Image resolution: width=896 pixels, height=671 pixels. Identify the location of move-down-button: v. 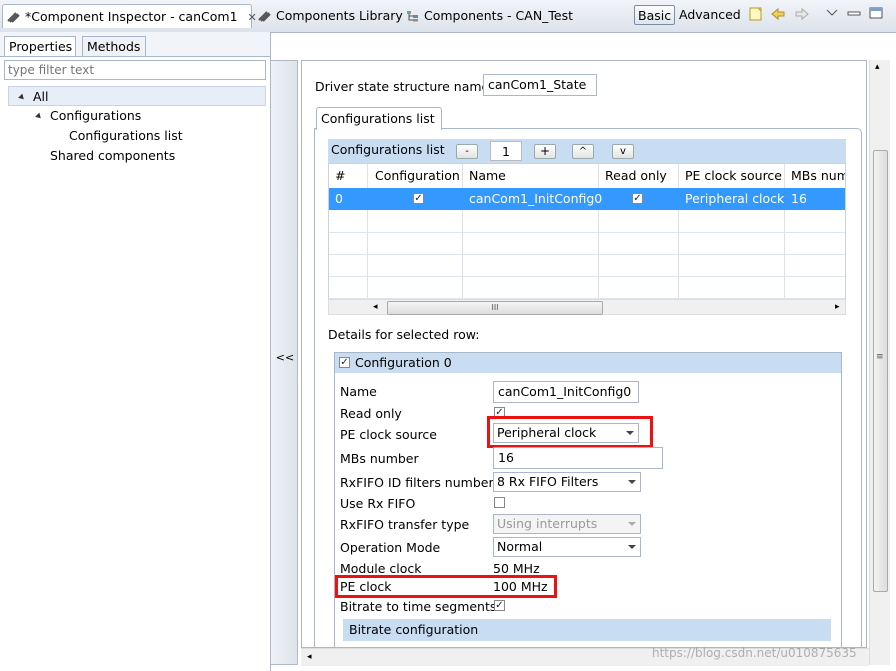
(623, 151).